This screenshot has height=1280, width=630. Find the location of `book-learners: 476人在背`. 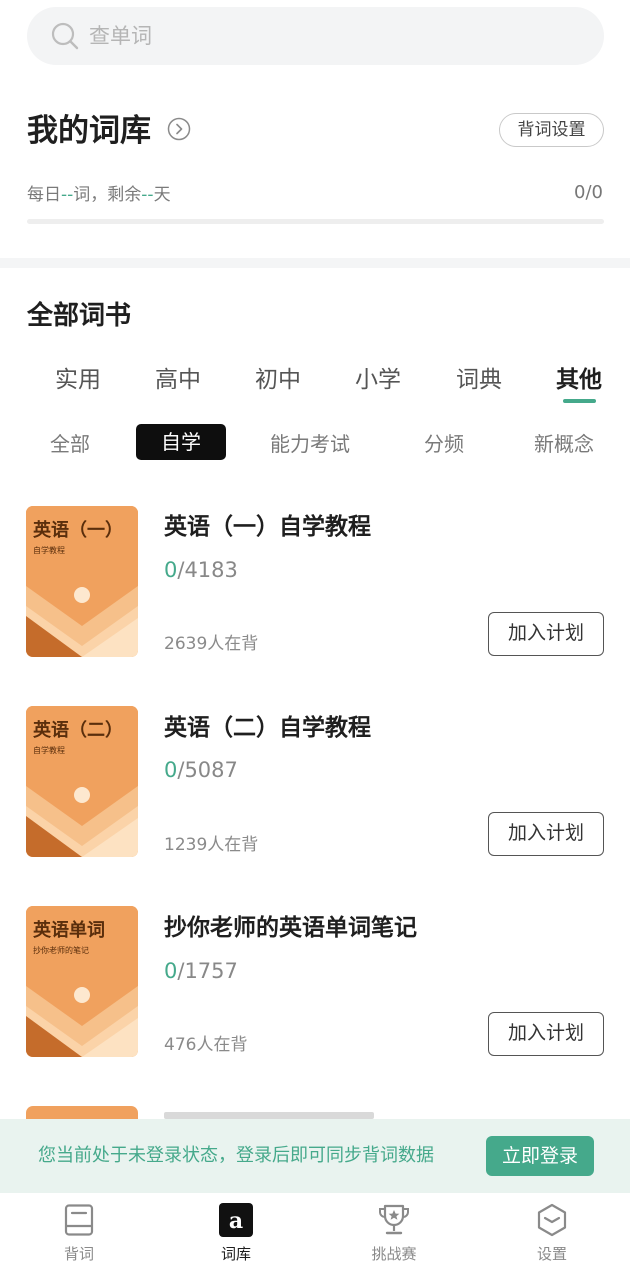

book-learners: 476人在背 is located at coordinates (206, 1045).